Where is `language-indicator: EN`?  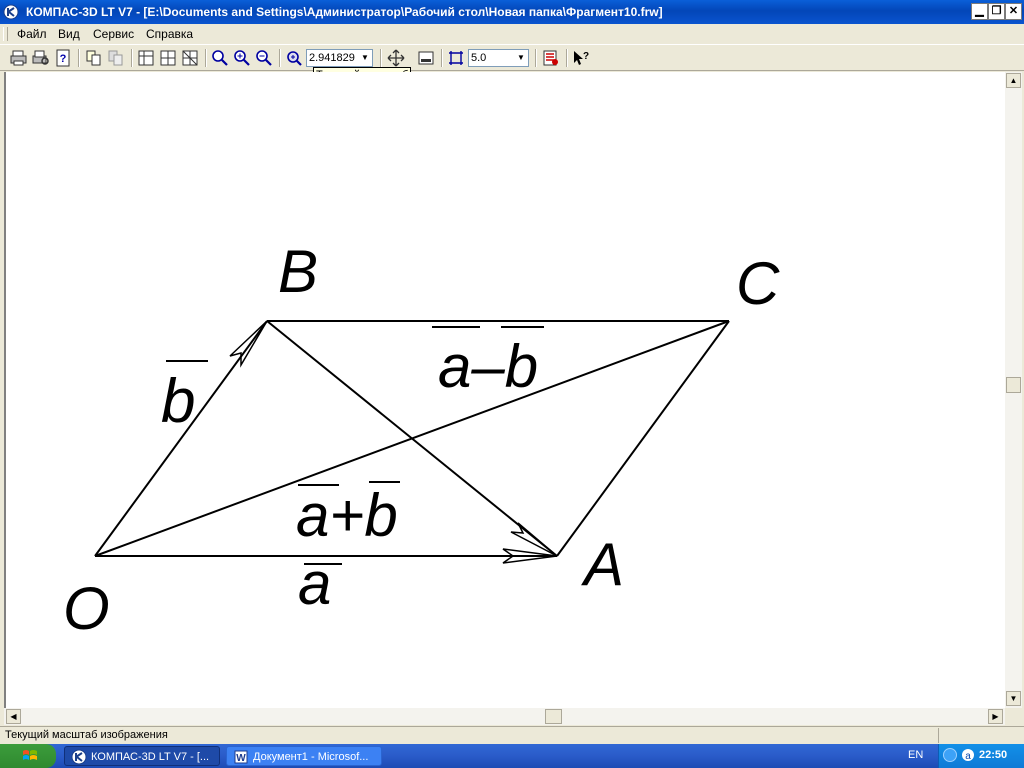
language-indicator: EN is located at coordinates (915, 755).